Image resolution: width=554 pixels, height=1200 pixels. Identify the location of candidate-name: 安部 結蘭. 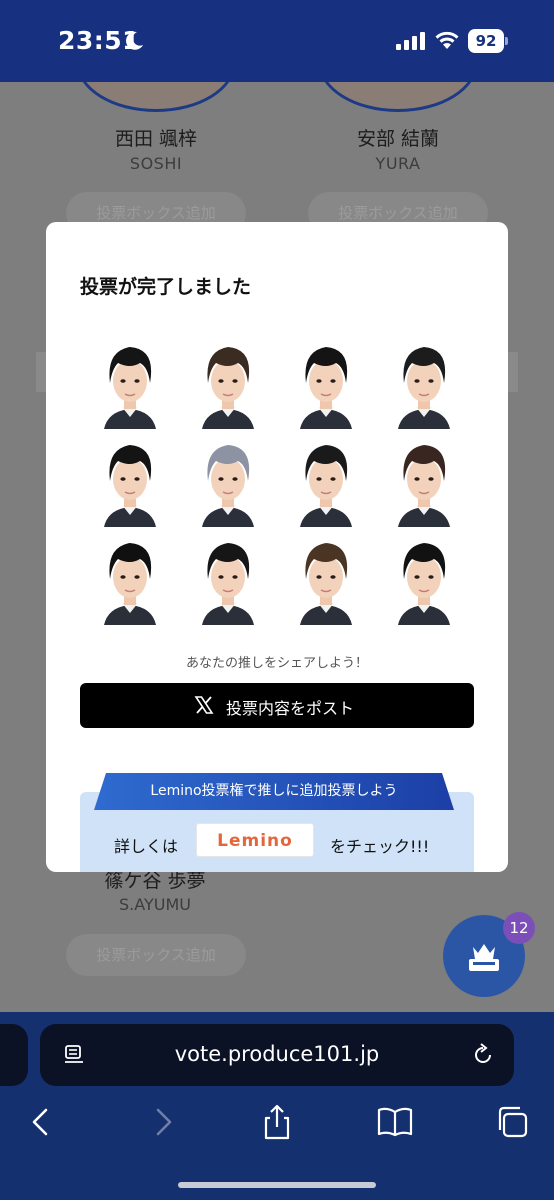
(398, 139).